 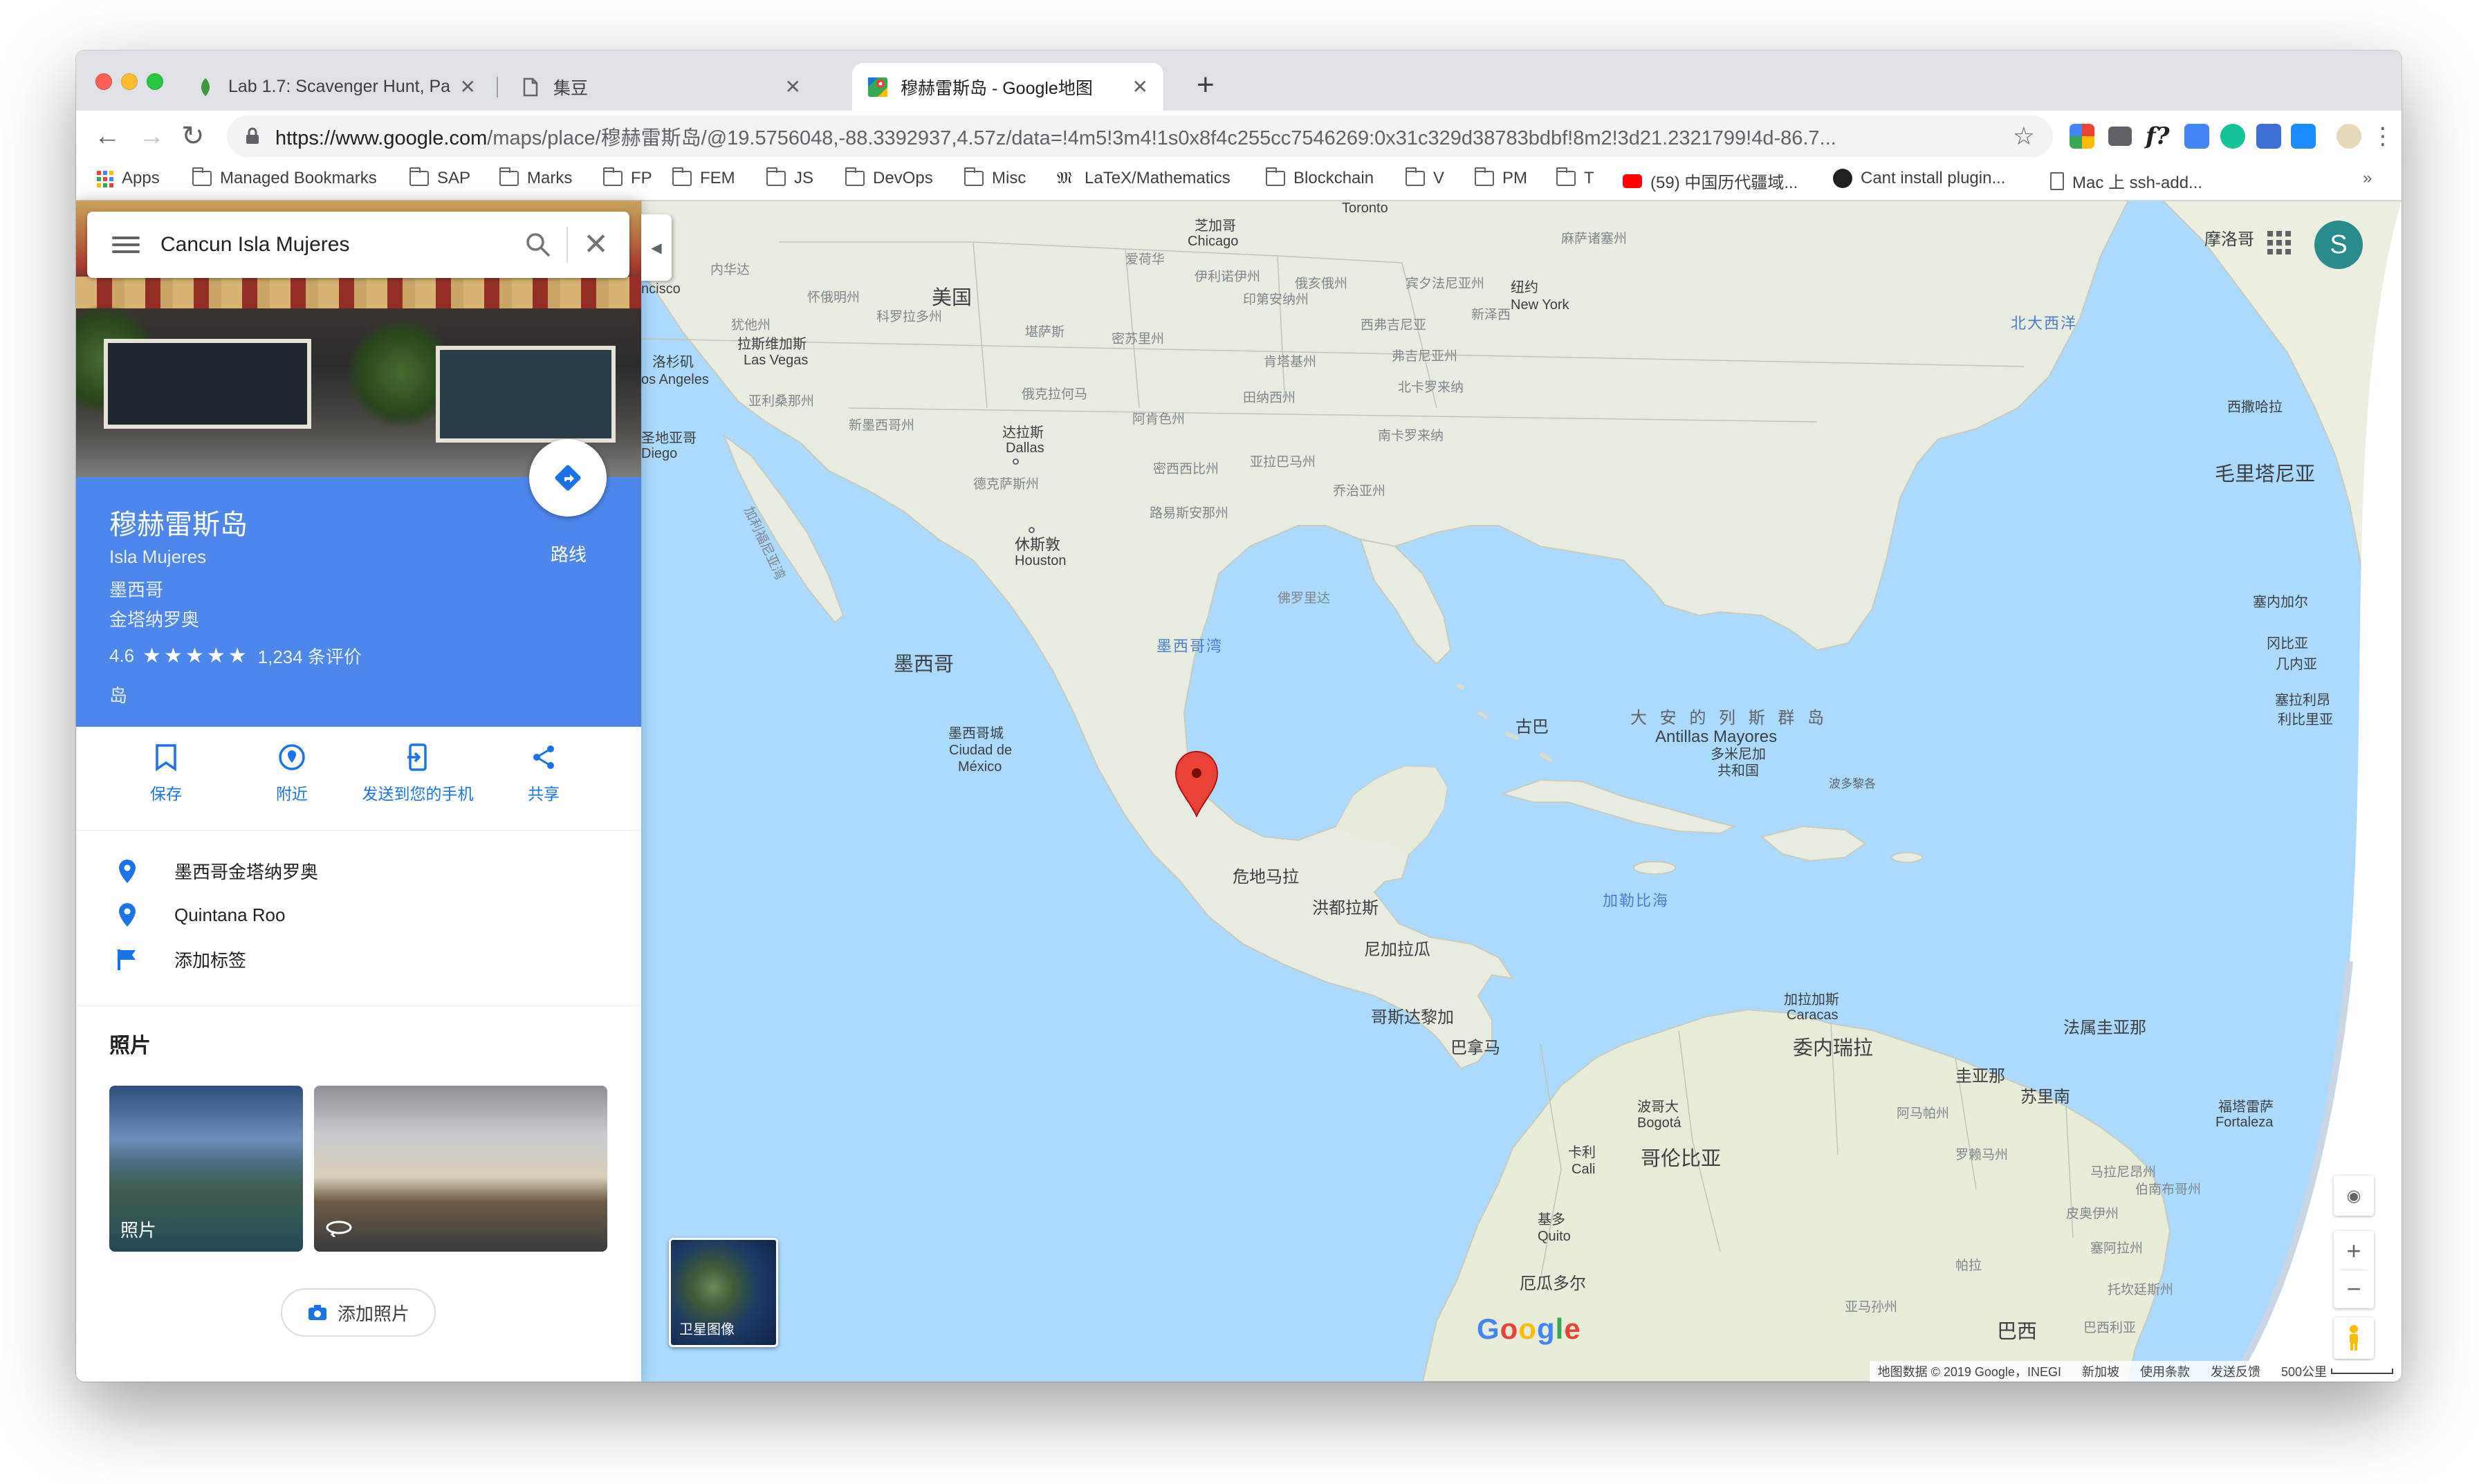 What do you see at coordinates (1025, 448) in the screenshot?
I see `map-label-dallas: Dallas` at bounding box center [1025, 448].